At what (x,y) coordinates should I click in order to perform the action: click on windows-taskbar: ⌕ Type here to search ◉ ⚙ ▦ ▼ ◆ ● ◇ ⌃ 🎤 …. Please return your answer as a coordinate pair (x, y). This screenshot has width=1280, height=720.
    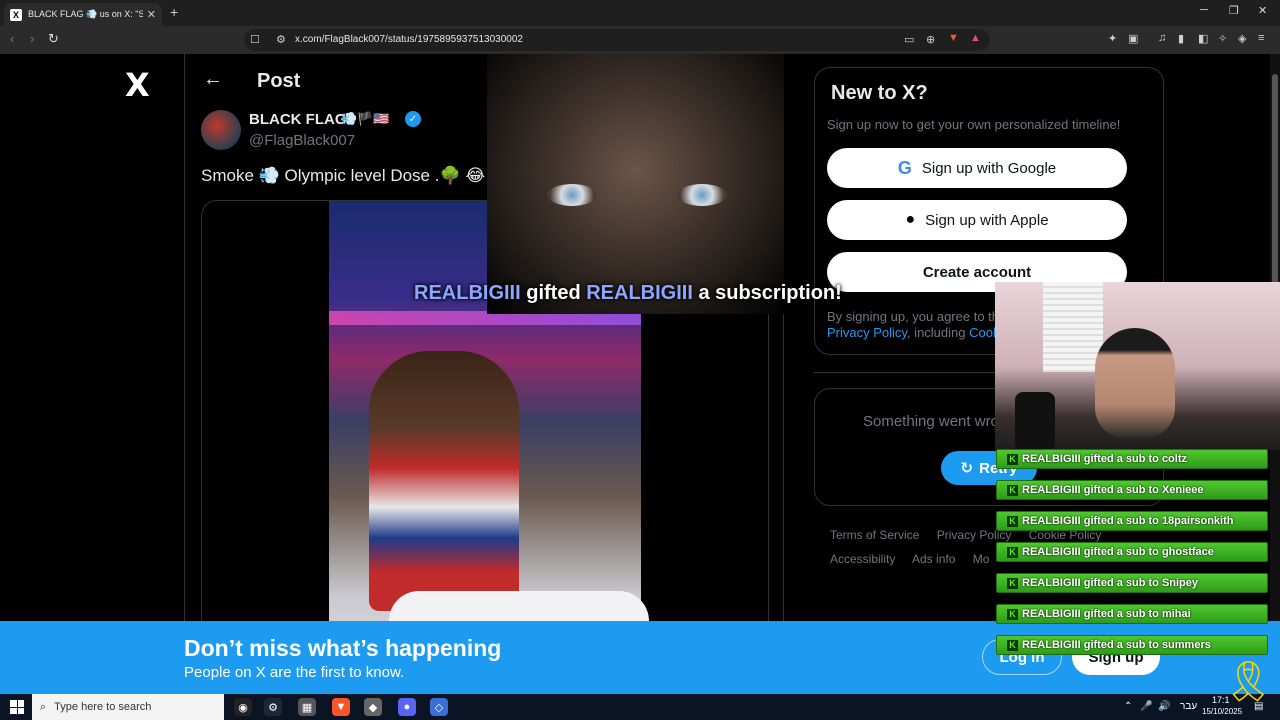
    Looking at the image, I should click on (640, 707).